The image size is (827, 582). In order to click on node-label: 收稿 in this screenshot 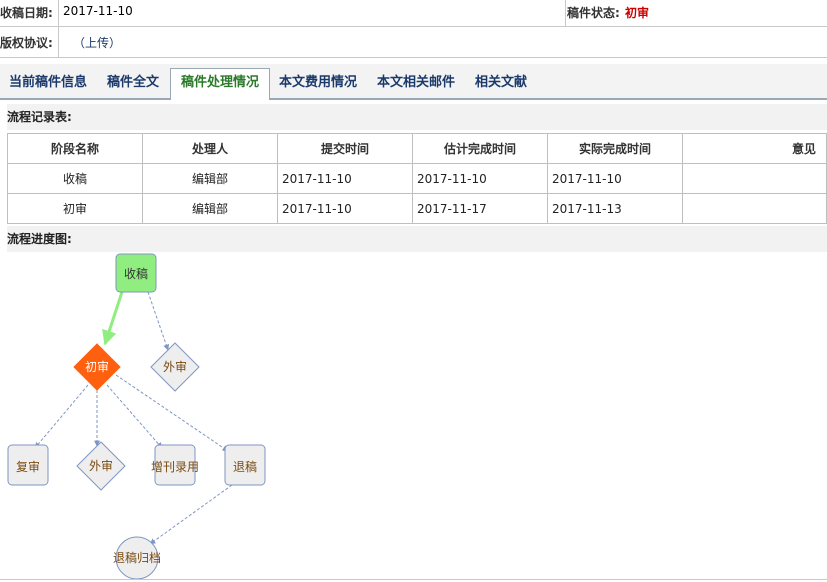, I will do `click(136, 273)`.